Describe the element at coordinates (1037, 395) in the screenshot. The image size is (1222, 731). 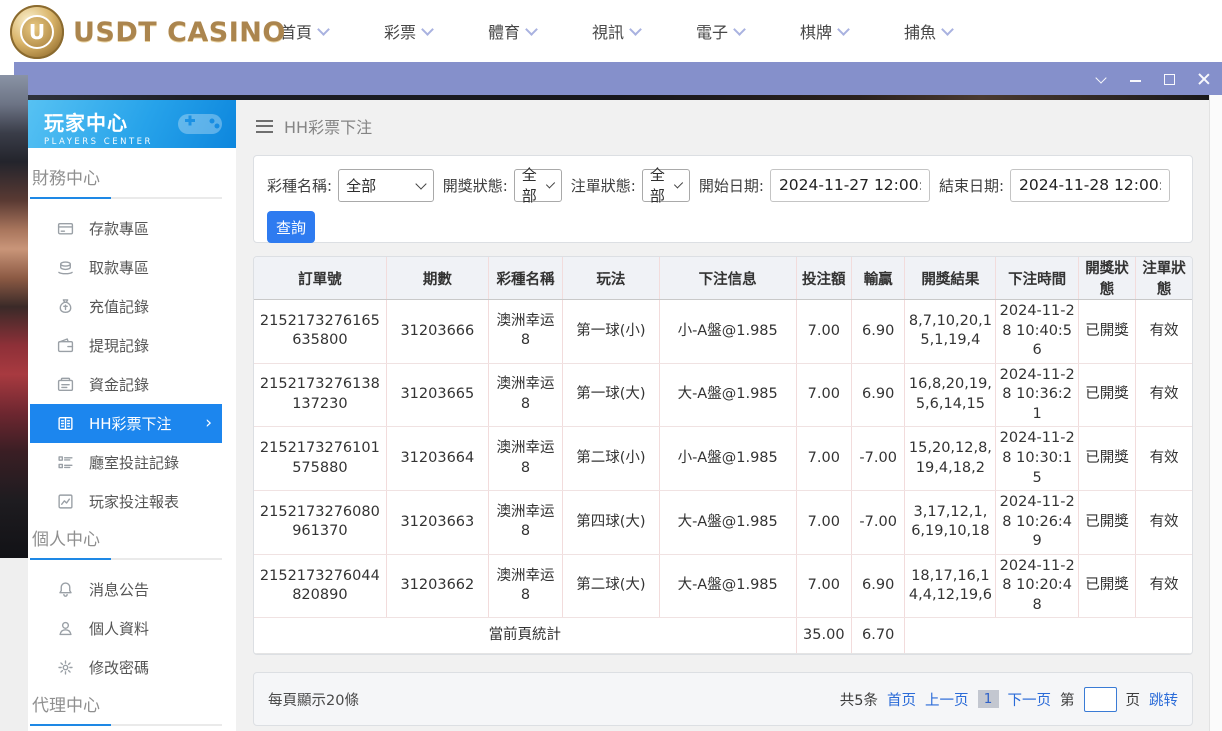
I see `cell-bet-time: 2024-11-28 10:36:21` at that location.